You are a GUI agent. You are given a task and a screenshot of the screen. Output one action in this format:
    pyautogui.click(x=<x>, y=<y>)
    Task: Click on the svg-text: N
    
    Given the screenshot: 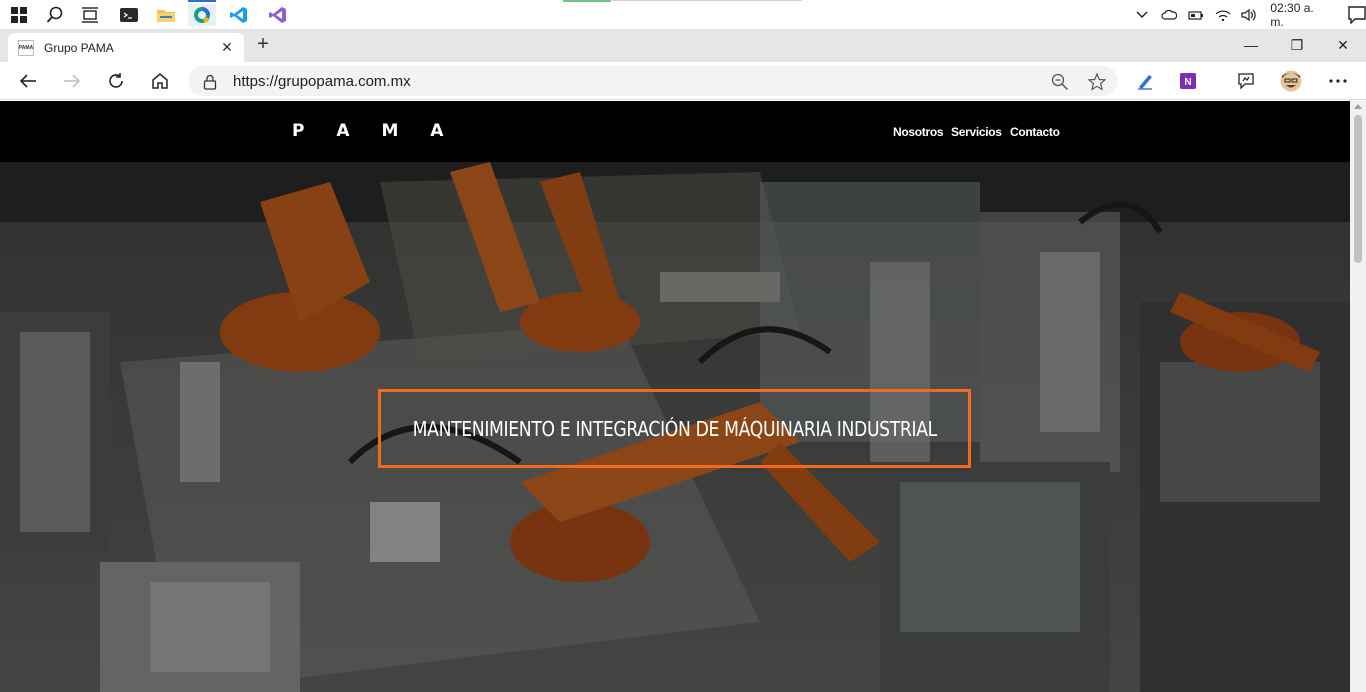 What is the action you would take?
    pyautogui.click(x=1187, y=82)
    